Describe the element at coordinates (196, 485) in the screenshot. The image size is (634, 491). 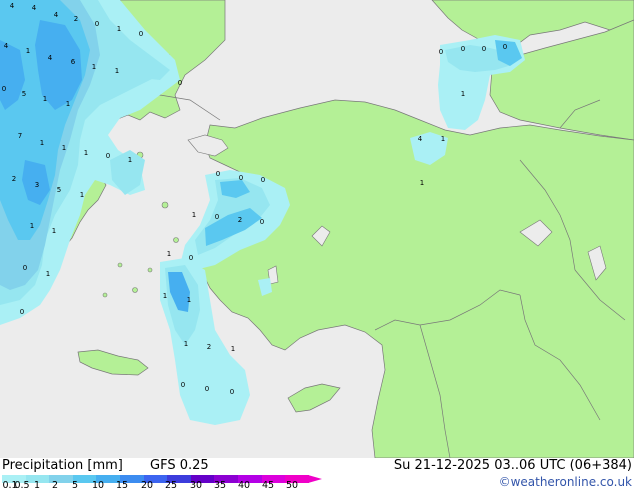
I see `legend-tick: 30` at that location.